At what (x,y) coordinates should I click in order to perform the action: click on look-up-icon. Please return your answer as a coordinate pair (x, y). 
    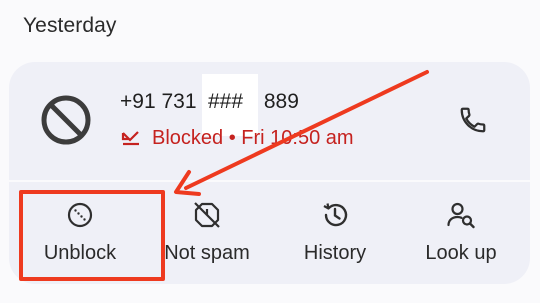
    Looking at the image, I should click on (461, 215).